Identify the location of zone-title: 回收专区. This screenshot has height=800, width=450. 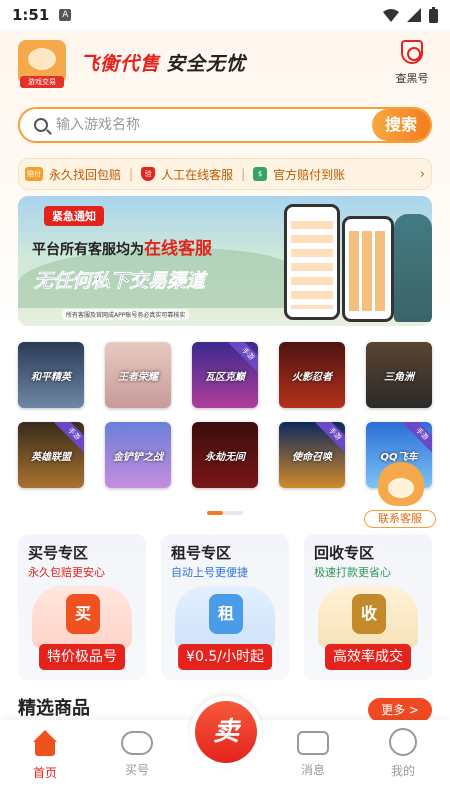
(344, 553).